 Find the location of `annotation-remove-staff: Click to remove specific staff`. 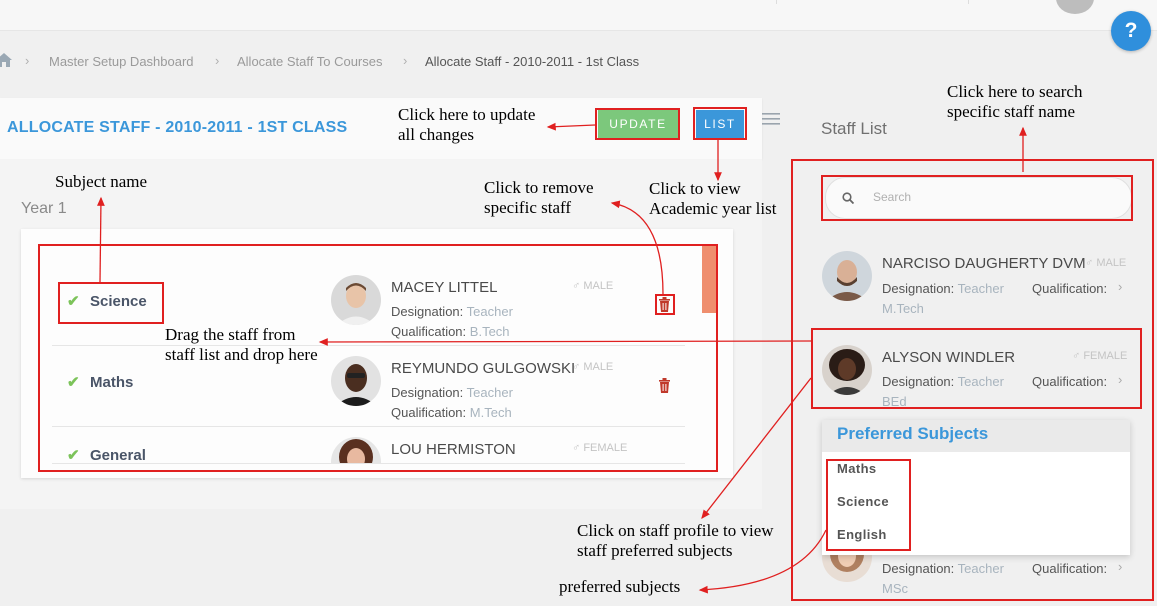

annotation-remove-staff: Click to remove specific staff is located at coordinates (539, 197).